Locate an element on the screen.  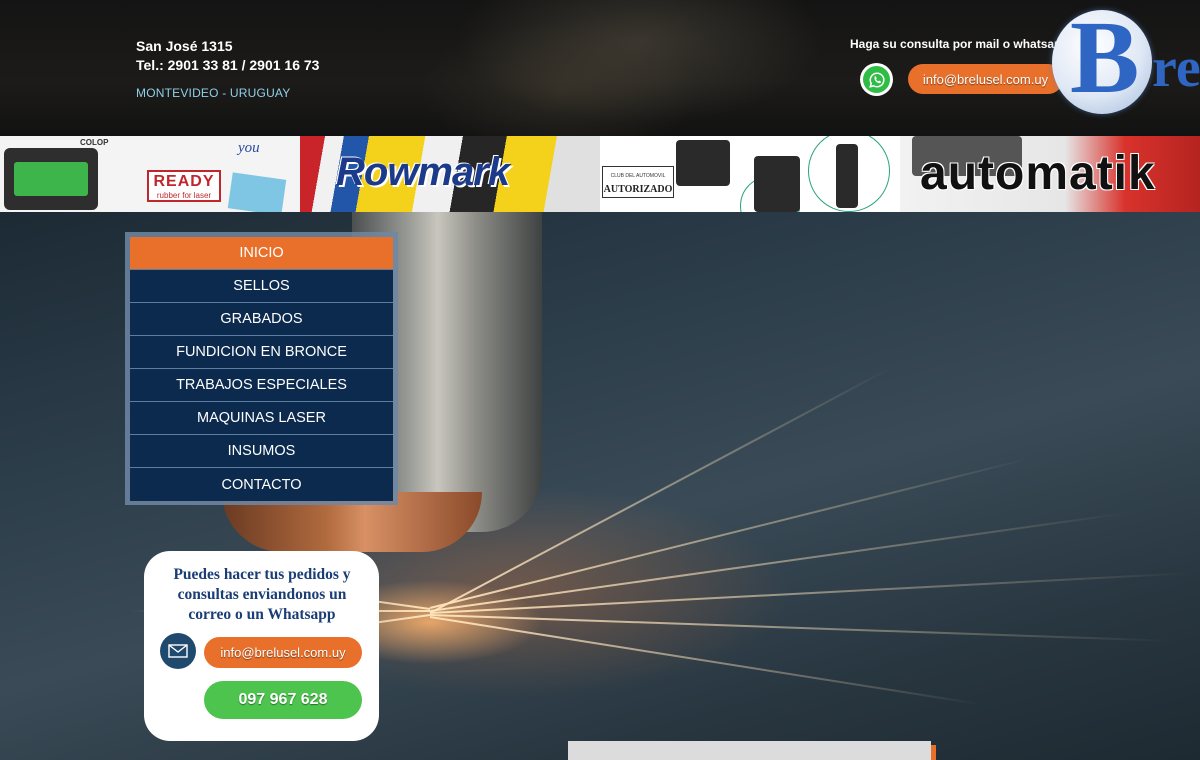
banner-panel-rowmark: Rowmark is located at coordinates (450, 174).